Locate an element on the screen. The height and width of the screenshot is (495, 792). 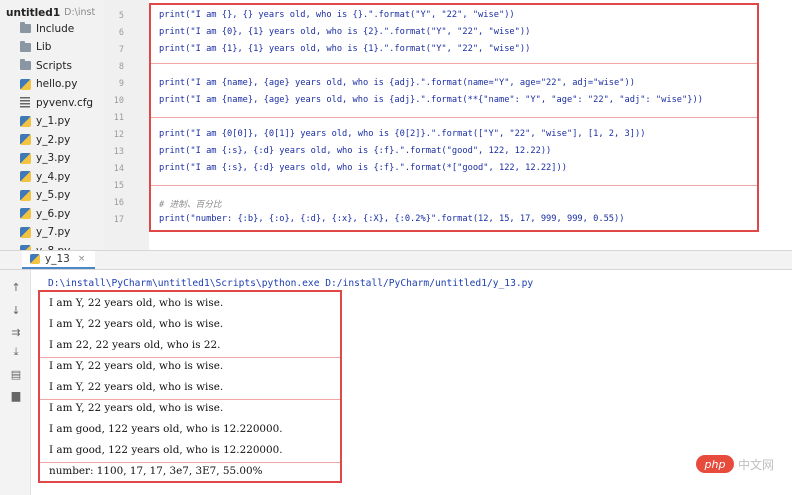
line-number: 8 is located at coordinates (121, 67).